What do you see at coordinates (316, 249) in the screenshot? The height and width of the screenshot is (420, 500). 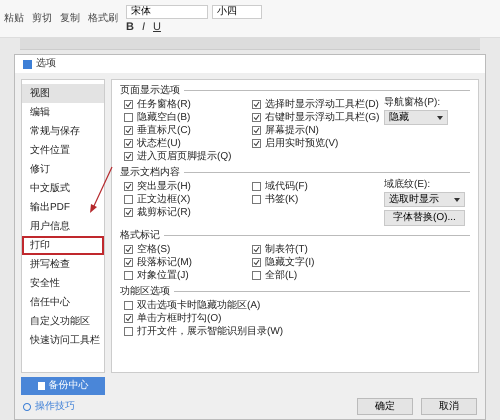 I see `checkbox-option: 制表符(T)` at bounding box center [316, 249].